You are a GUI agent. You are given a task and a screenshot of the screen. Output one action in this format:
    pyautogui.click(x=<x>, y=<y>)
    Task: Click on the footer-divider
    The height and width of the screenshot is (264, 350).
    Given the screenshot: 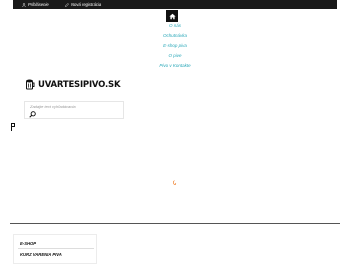 What is the action you would take?
    pyautogui.click(x=175, y=223)
    